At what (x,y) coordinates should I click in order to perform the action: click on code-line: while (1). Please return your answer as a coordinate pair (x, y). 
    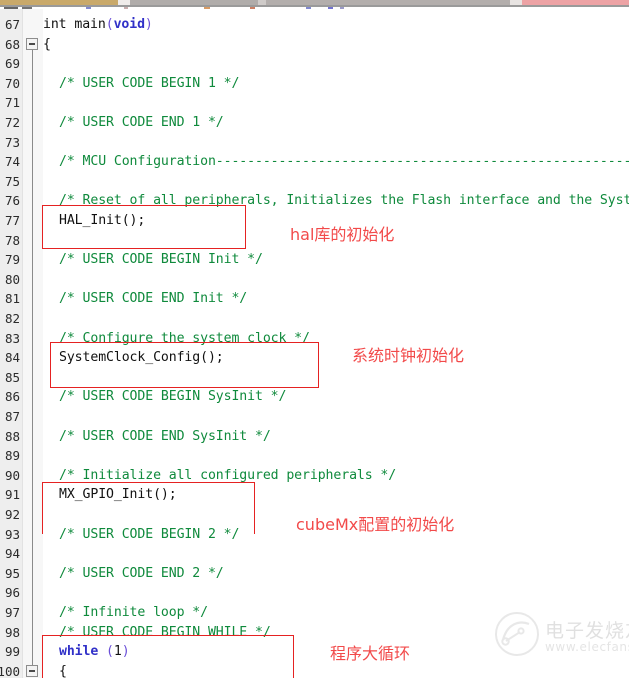
    Looking at the image, I should click on (94, 652).